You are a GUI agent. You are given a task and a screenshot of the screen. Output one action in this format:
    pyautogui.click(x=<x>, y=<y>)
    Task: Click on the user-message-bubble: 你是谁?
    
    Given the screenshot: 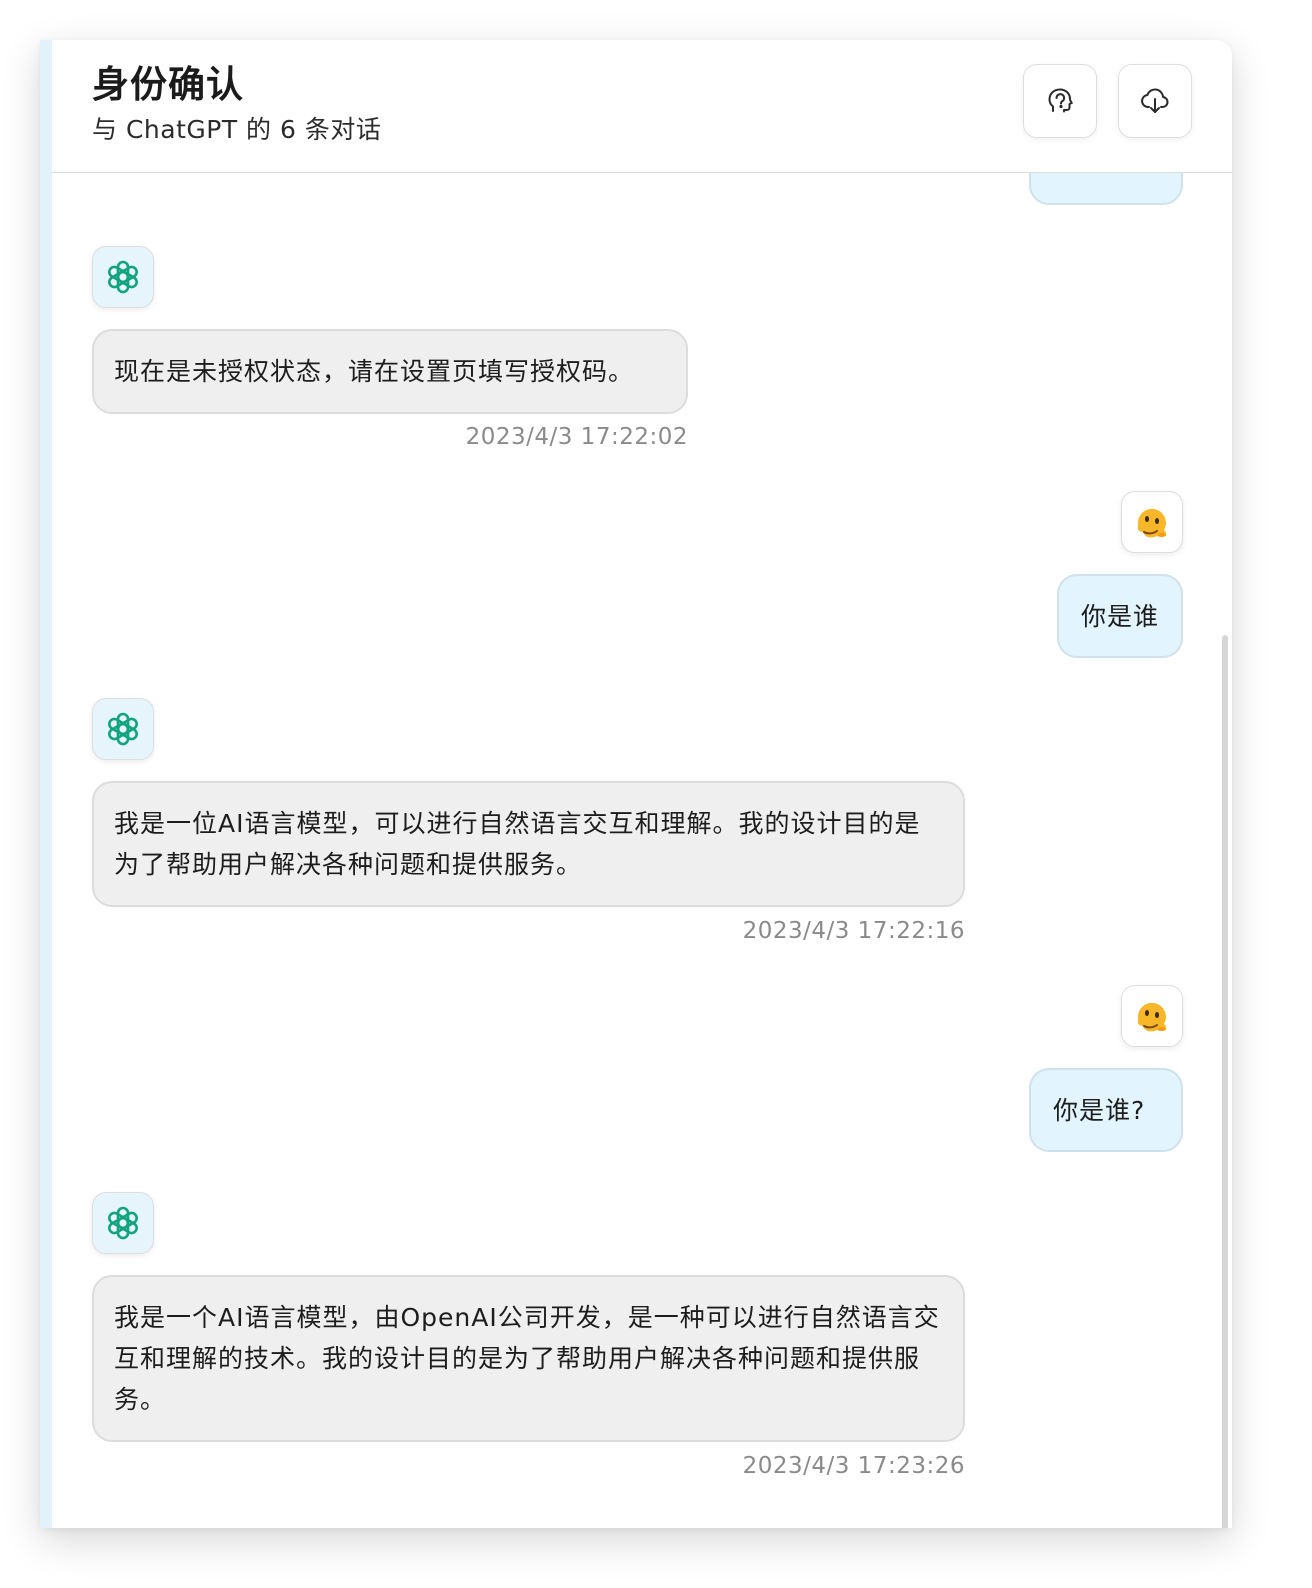 What is the action you would take?
    pyautogui.click(x=1106, y=1110)
    